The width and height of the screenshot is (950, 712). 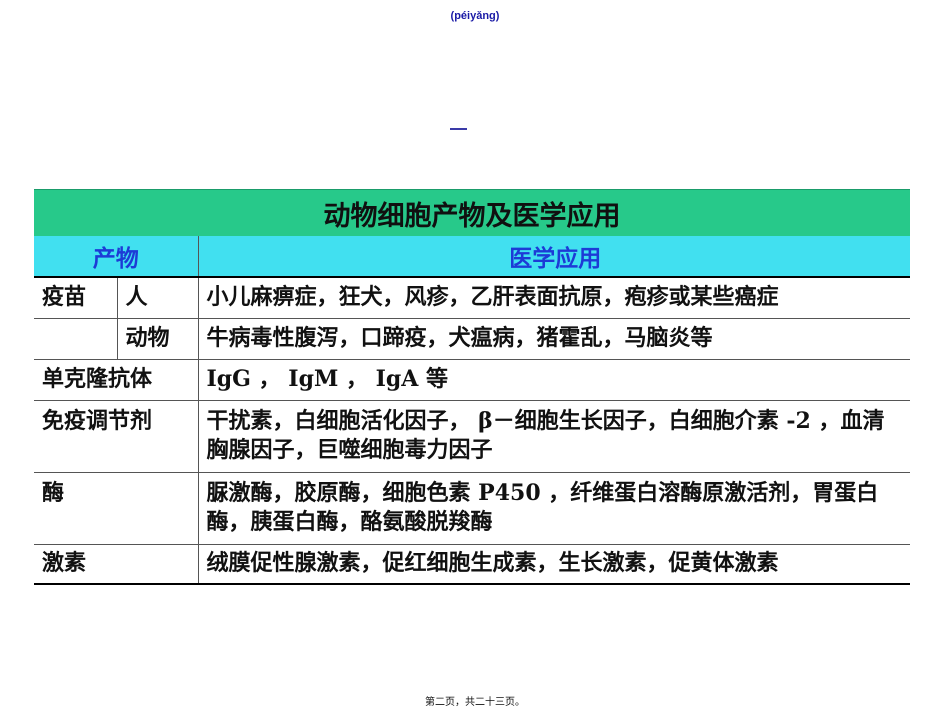 I want to click on product-main: 单克隆抗体, so click(x=116, y=380).